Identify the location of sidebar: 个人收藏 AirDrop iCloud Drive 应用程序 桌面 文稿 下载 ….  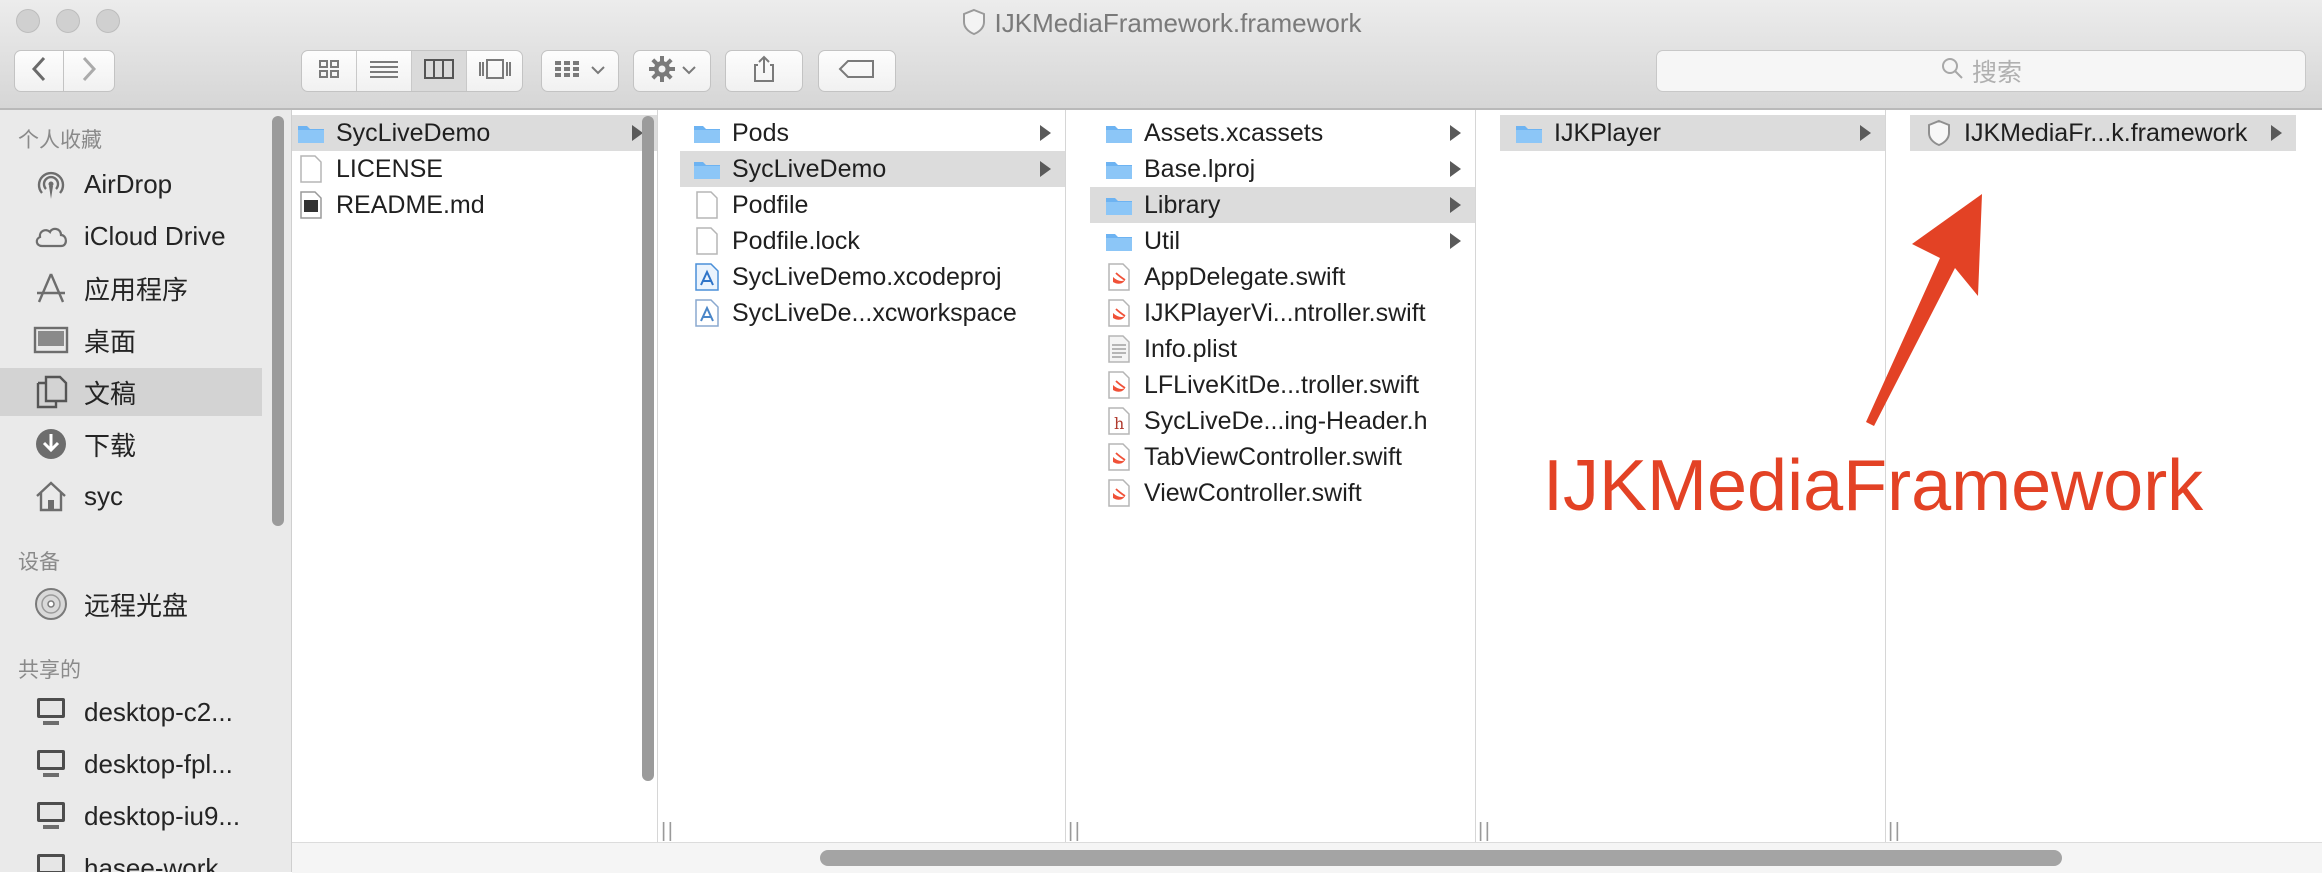
(146, 491).